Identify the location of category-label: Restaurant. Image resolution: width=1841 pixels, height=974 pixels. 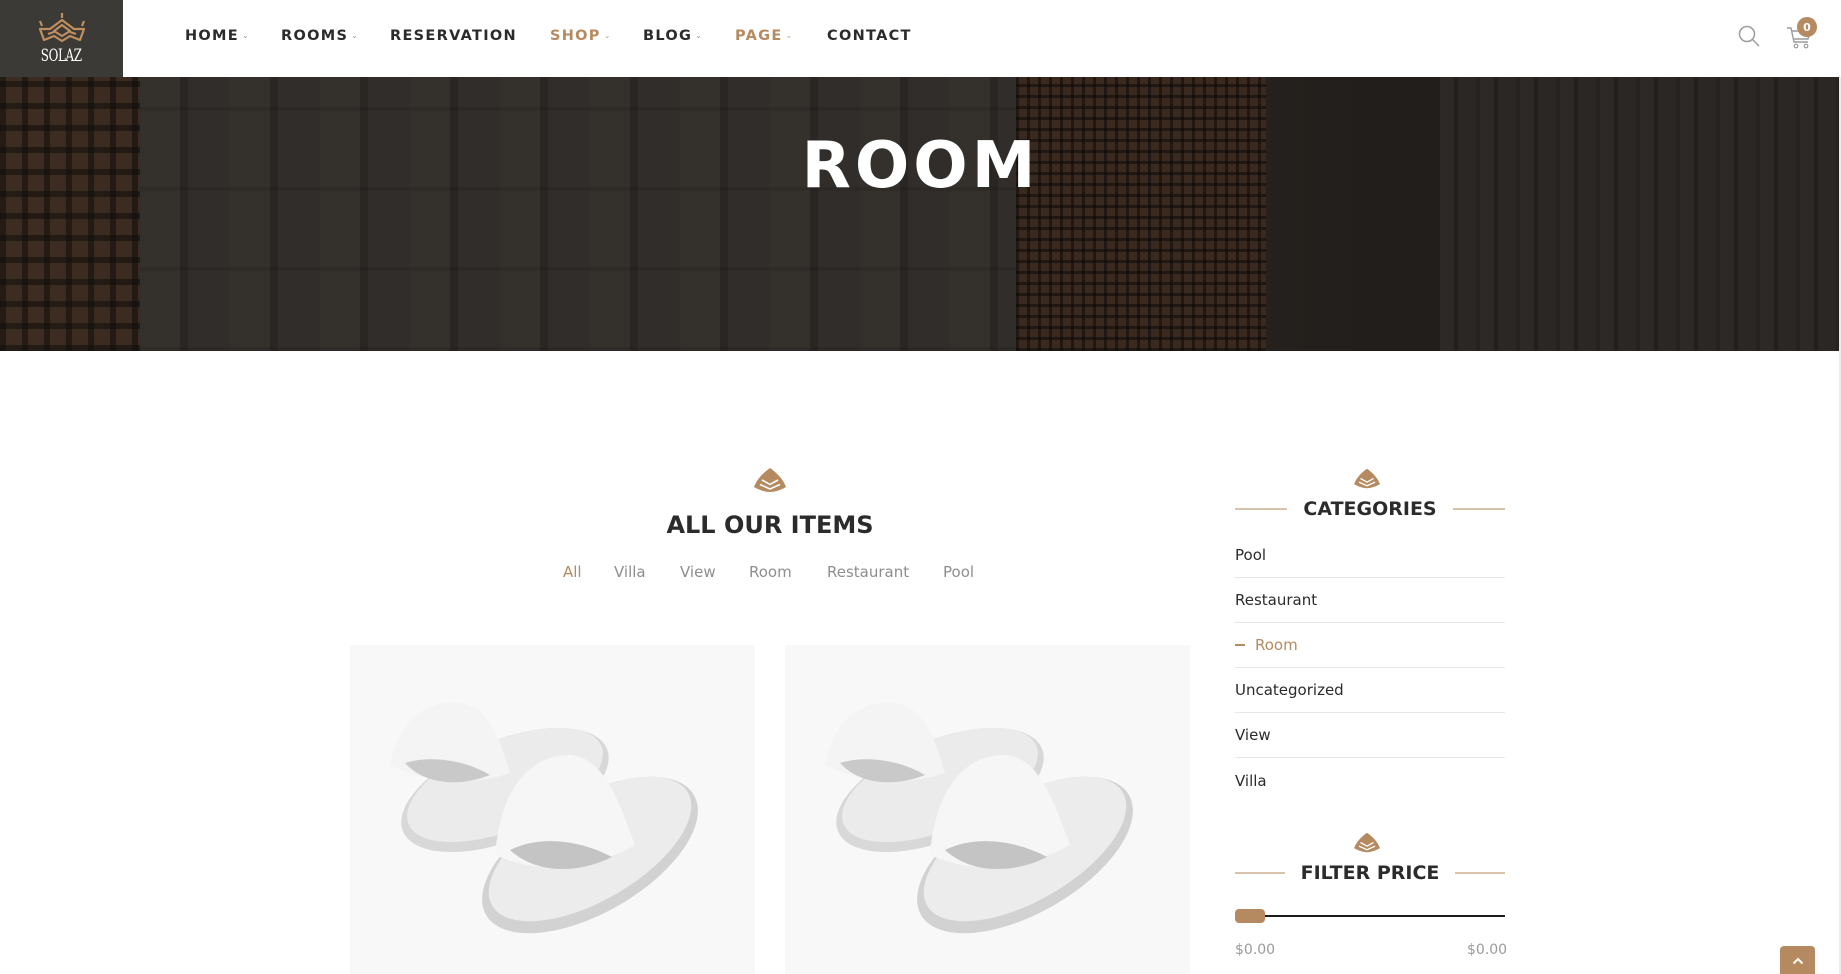
(1276, 600).